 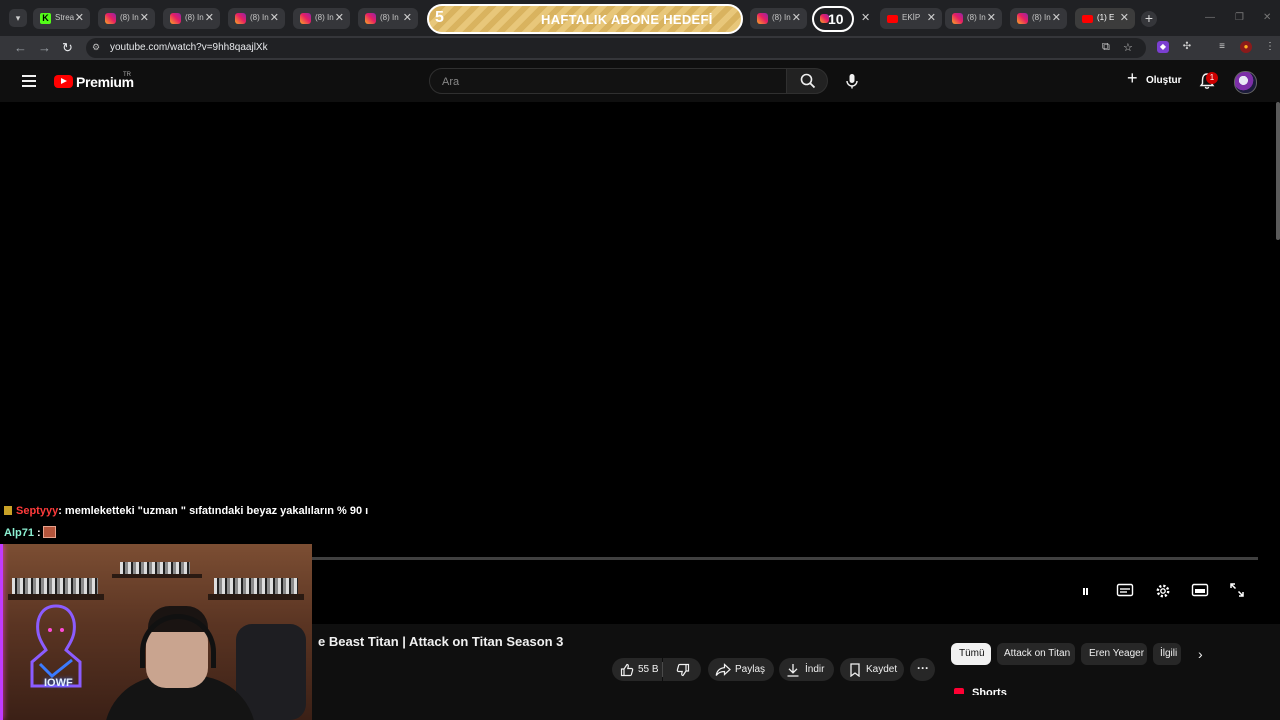 I want to click on theater-mode-button, so click(x=1201, y=591).